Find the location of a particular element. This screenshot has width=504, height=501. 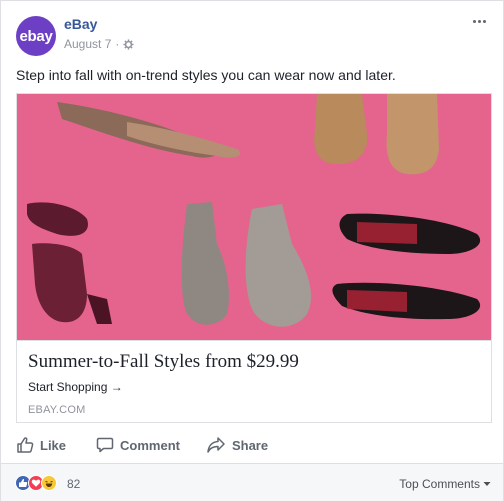

gear-icon is located at coordinates (128, 44).